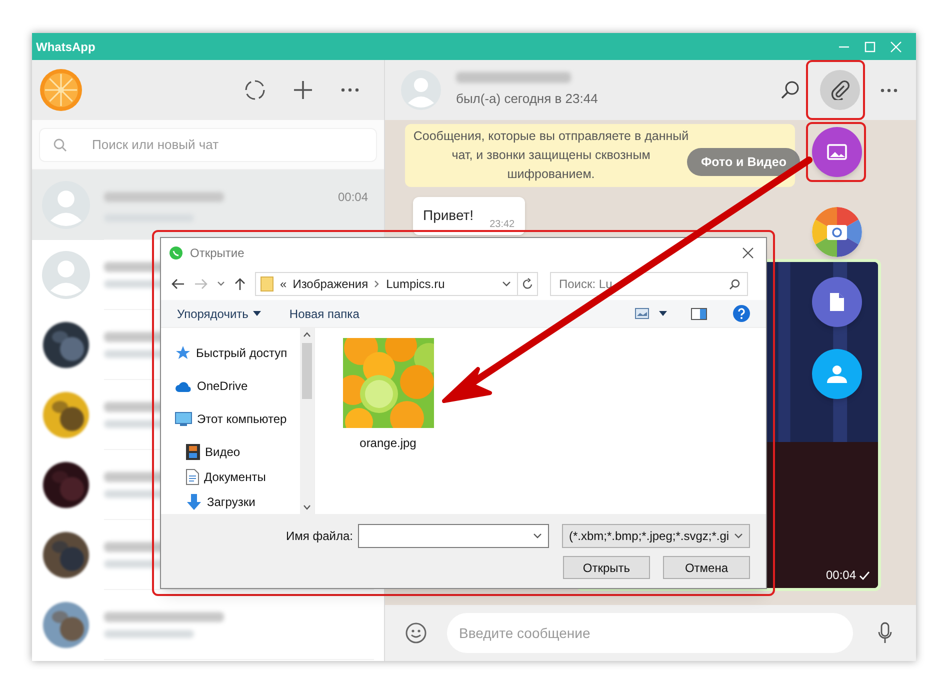 The width and height of the screenshot is (948, 694). Describe the element at coordinates (307, 421) in the screenshot. I see `scrollbar` at that location.